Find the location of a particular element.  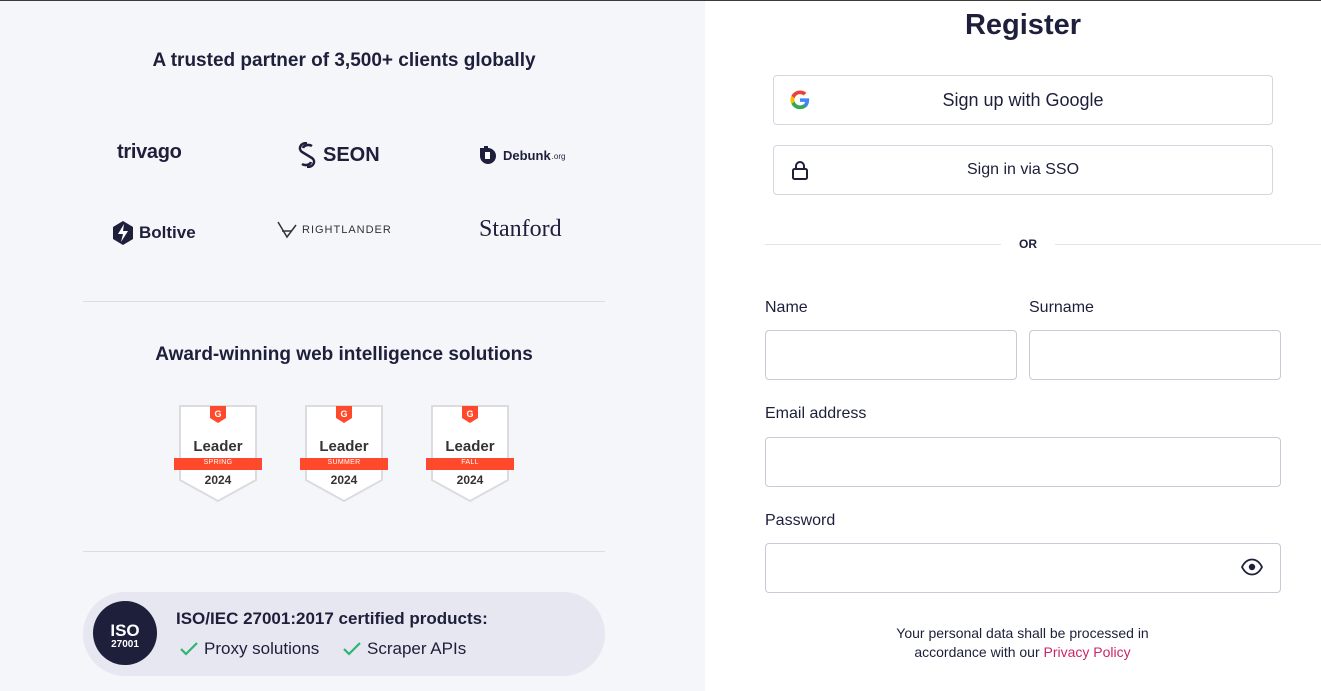

trivago-logo-text: trivago is located at coordinates (149, 152).